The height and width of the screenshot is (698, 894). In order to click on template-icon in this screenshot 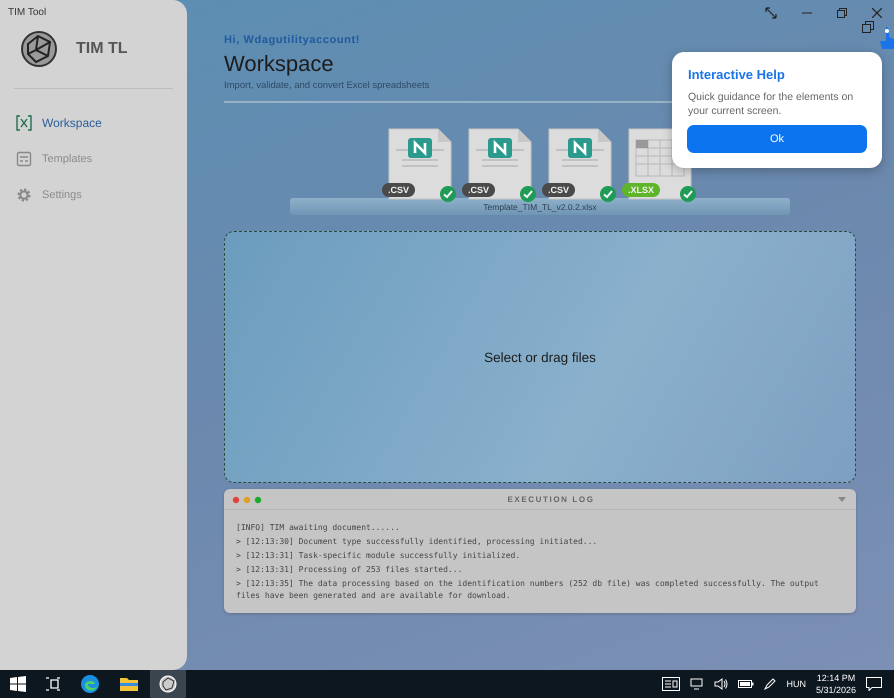, I will do `click(24, 159)`.